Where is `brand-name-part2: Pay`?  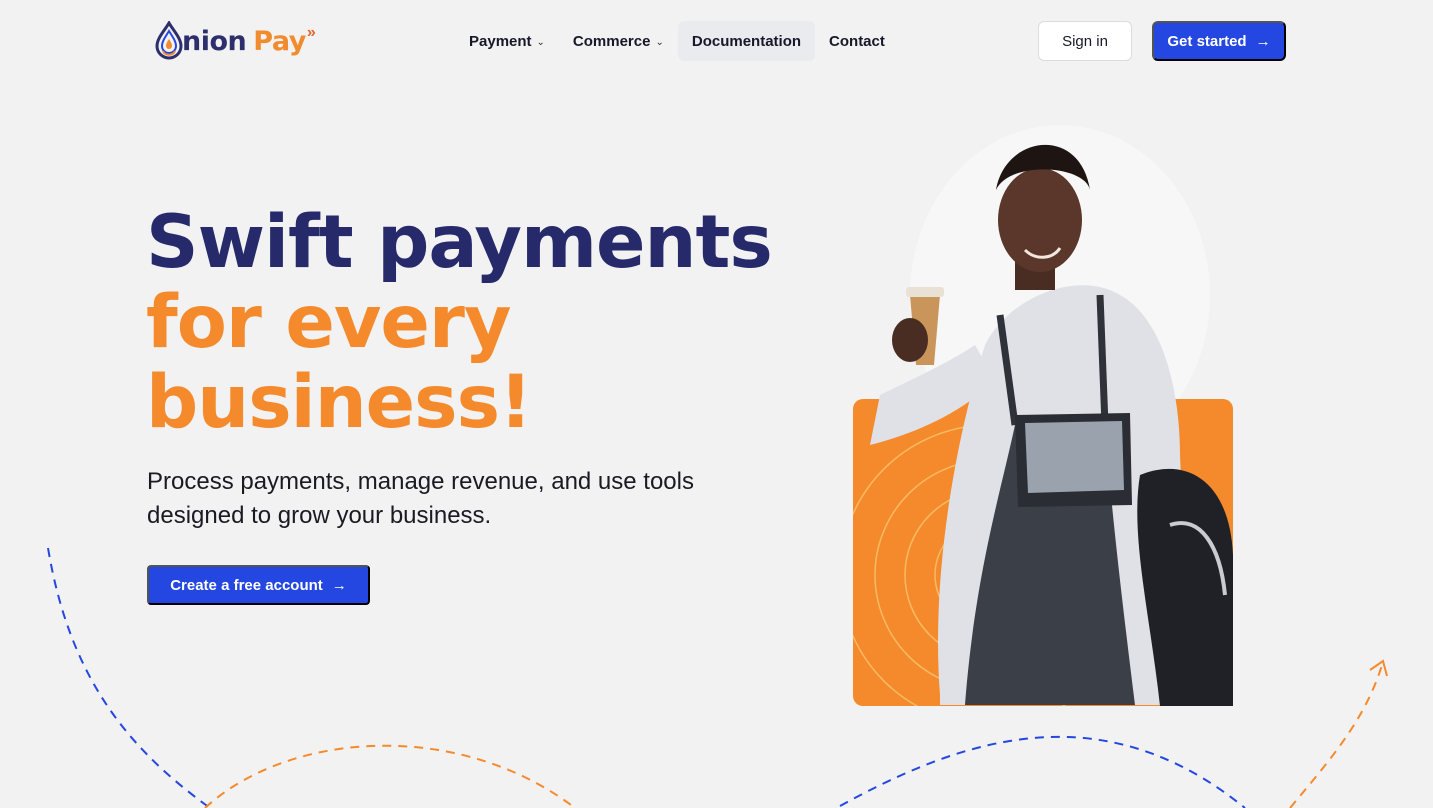 brand-name-part2: Pay is located at coordinates (279, 41).